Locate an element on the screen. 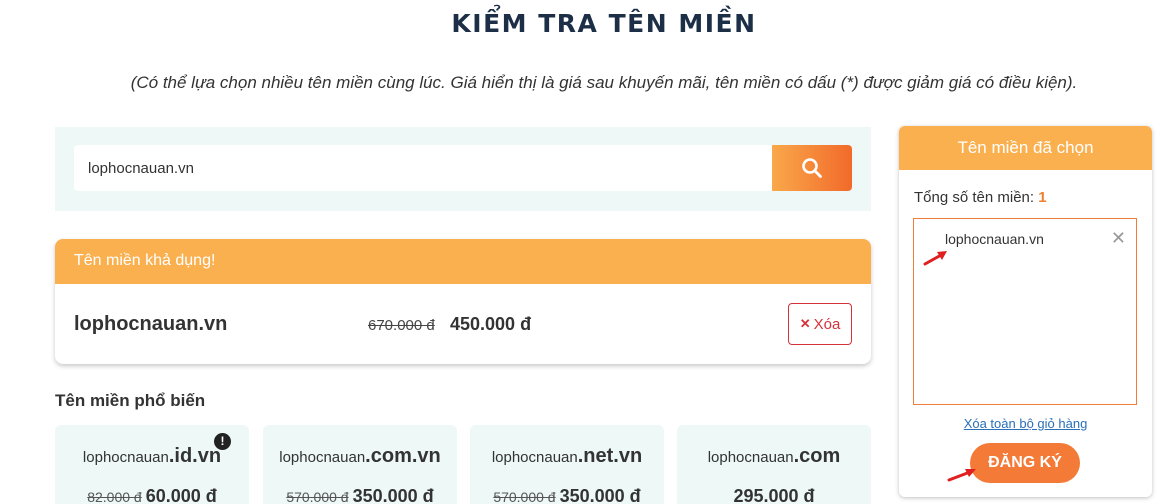 Image resolution: width=1166 pixels, height=504 pixels. new-price: 295.000 đ is located at coordinates (774, 495).